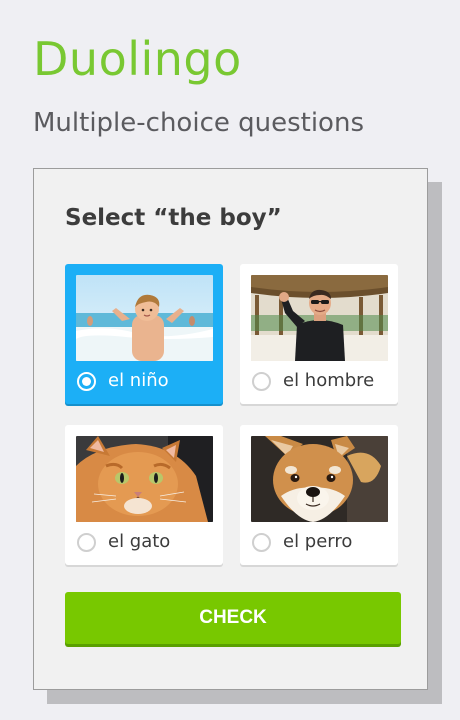 Image resolution: width=460 pixels, height=720 pixels. What do you see at coordinates (318, 541) in the screenshot?
I see `option-label: el perro` at bounding box center [318, 541].